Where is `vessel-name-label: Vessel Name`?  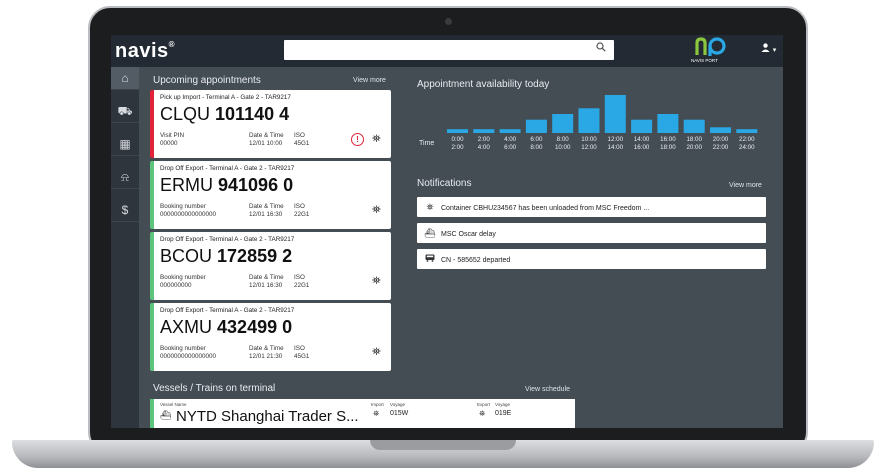
vessel-name-label: Vessel Name is located at coordinates (173, 404).